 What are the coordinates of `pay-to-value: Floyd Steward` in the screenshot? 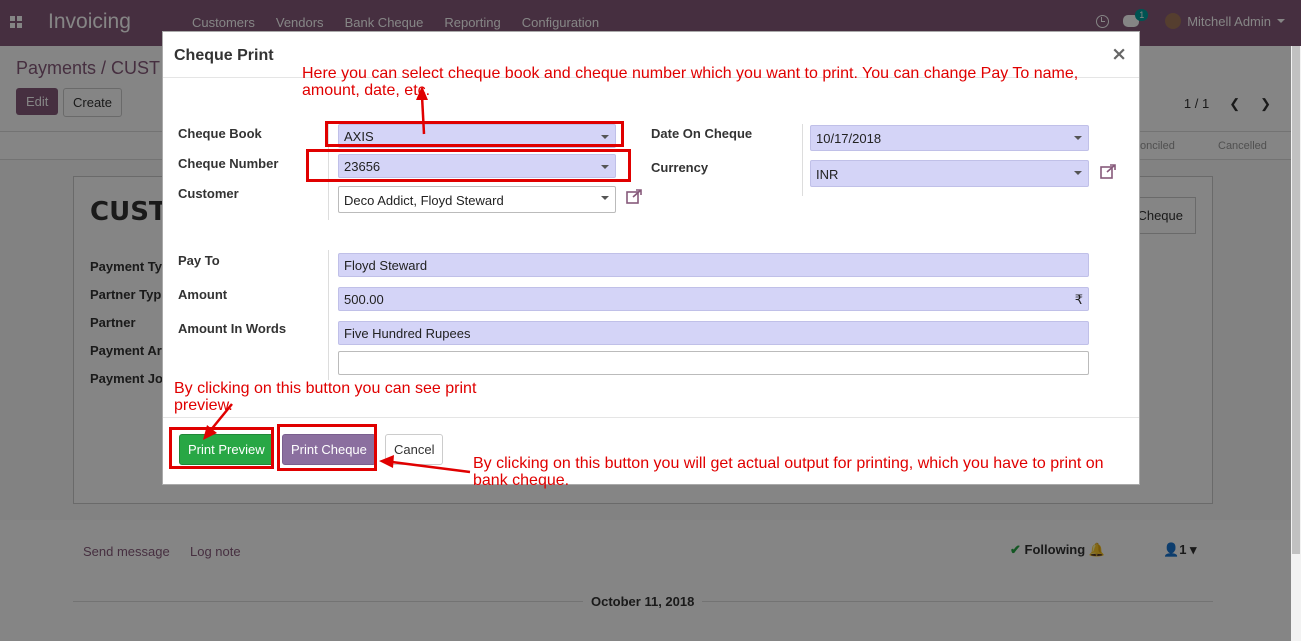 It's located at (386, 265).